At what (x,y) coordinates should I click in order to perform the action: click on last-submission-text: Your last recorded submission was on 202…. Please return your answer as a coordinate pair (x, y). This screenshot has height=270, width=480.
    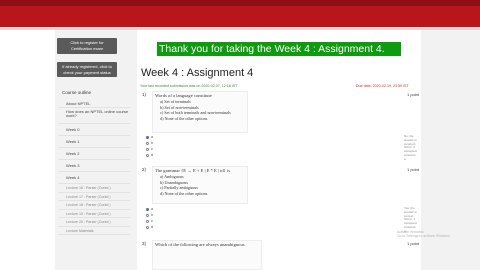
    Looking at the image, I should click on (189, 86).